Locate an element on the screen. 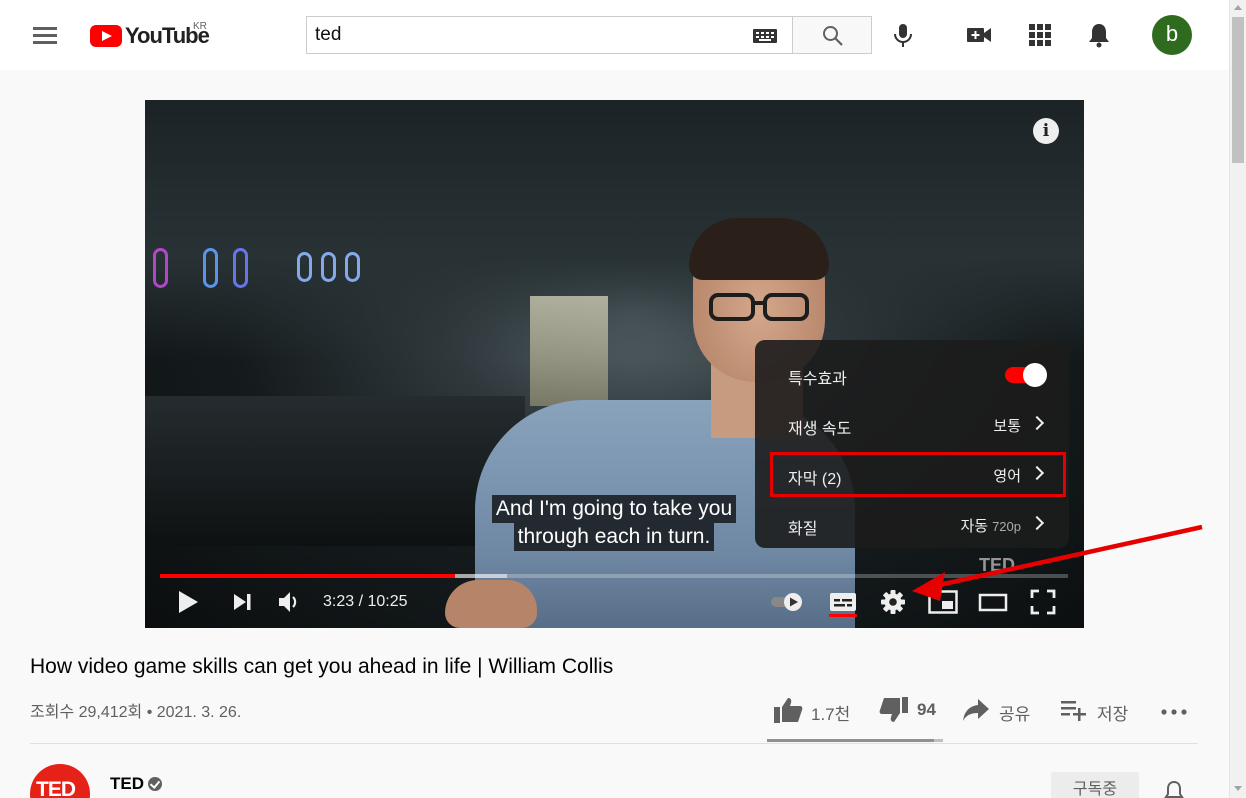  like-ratio-fill is located at coordinates (851, 740).